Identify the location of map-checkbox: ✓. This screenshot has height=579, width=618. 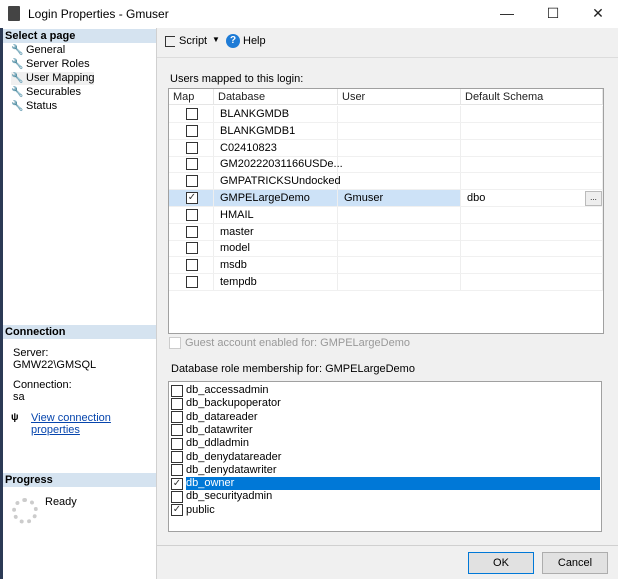
(192, 198).